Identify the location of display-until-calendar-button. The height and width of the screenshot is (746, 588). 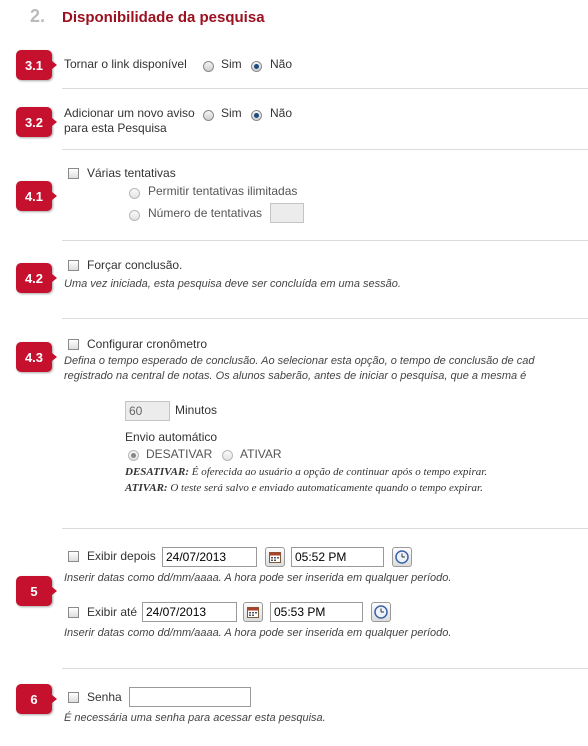
(253, 612).